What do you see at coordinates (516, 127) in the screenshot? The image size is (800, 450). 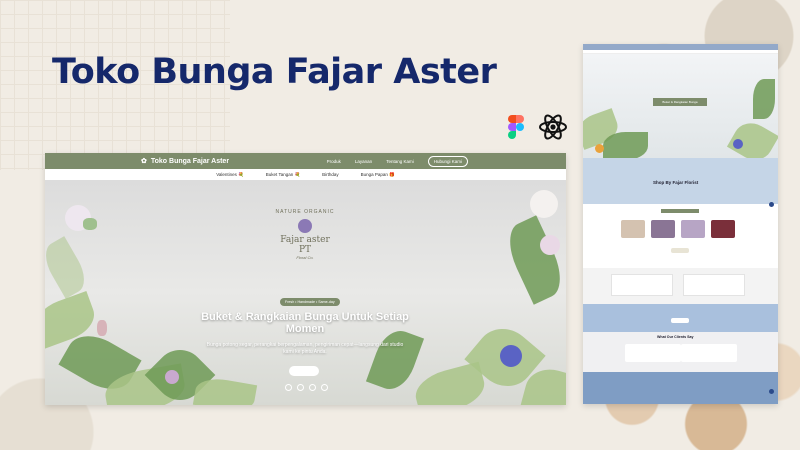 I see `figma-icon` at bounding box center [516, 127].